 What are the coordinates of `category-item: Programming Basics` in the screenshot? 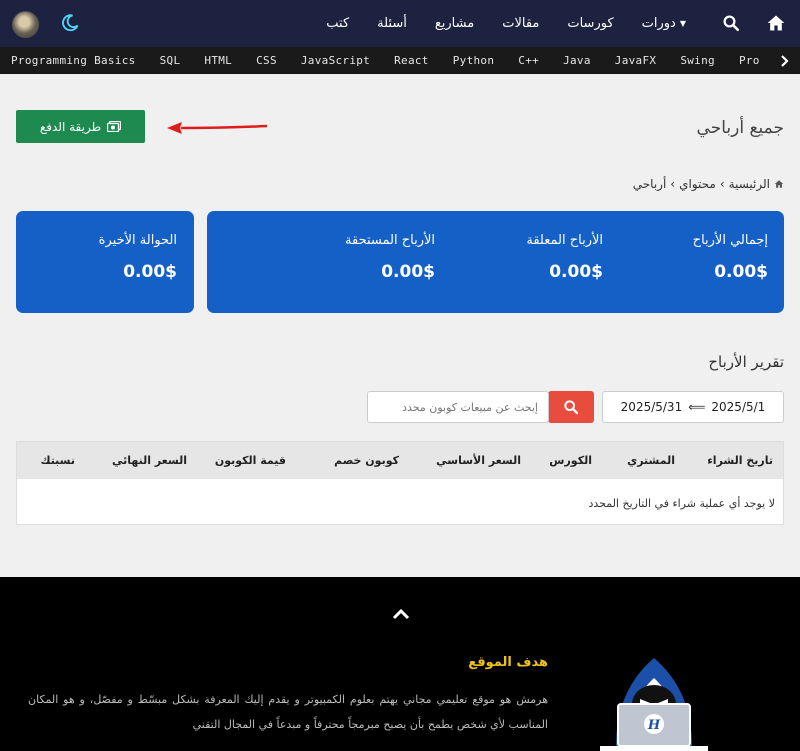 It's located at (73, 60).